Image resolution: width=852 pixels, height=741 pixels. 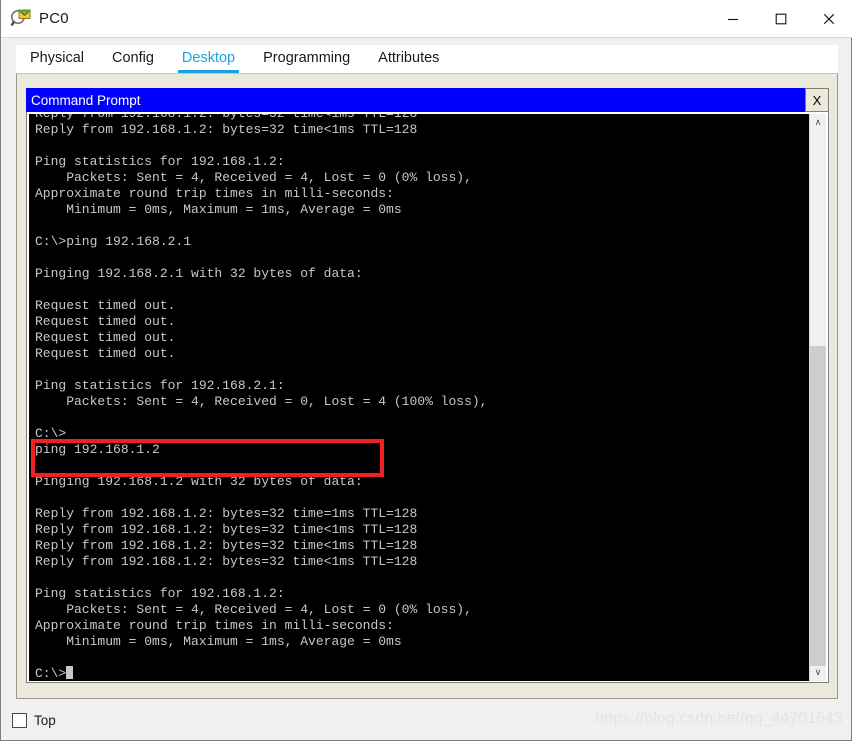 I want to click on tab-config: Config, so click(x=133, y=60).